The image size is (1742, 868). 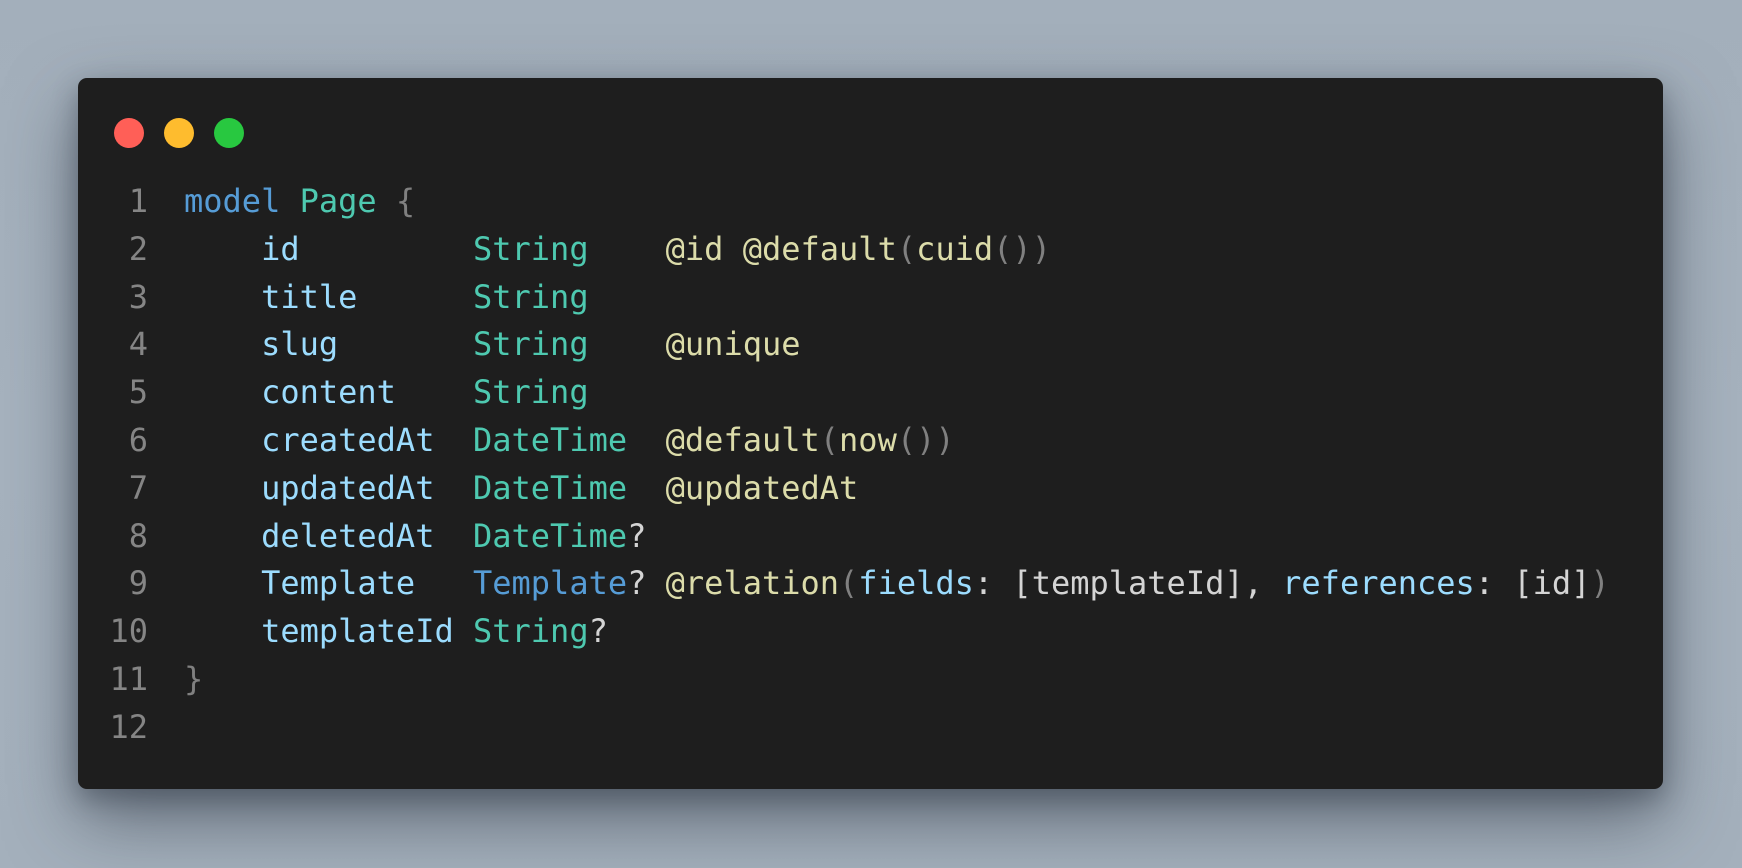 What do you see at coordinates (128, 726) in the screenshot?
I see `line-number: 12` at bounding box center [128, 726].